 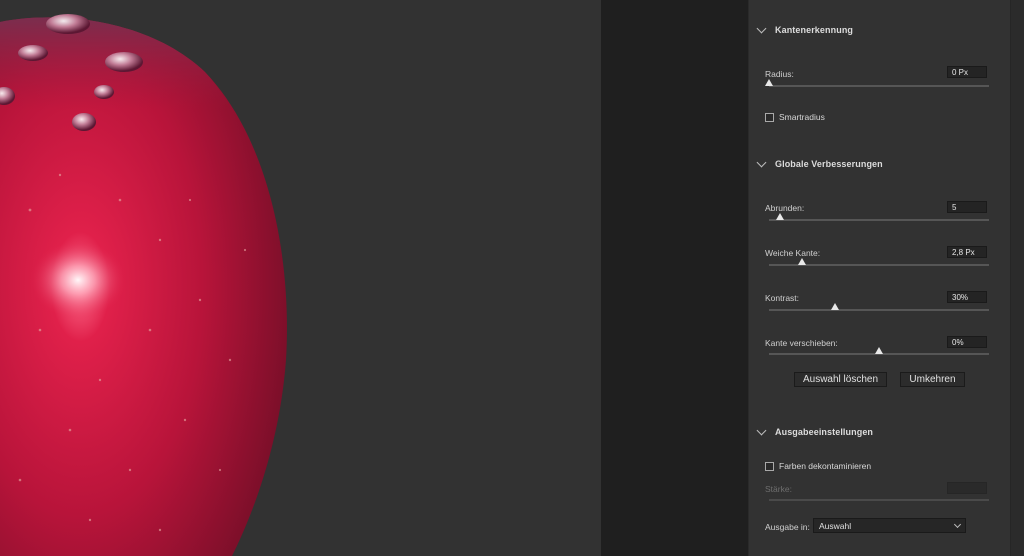 What do you see at coordinates (879, 307) in the screenshot?
I see `contrast-slider` at bounding box center [879, 307].